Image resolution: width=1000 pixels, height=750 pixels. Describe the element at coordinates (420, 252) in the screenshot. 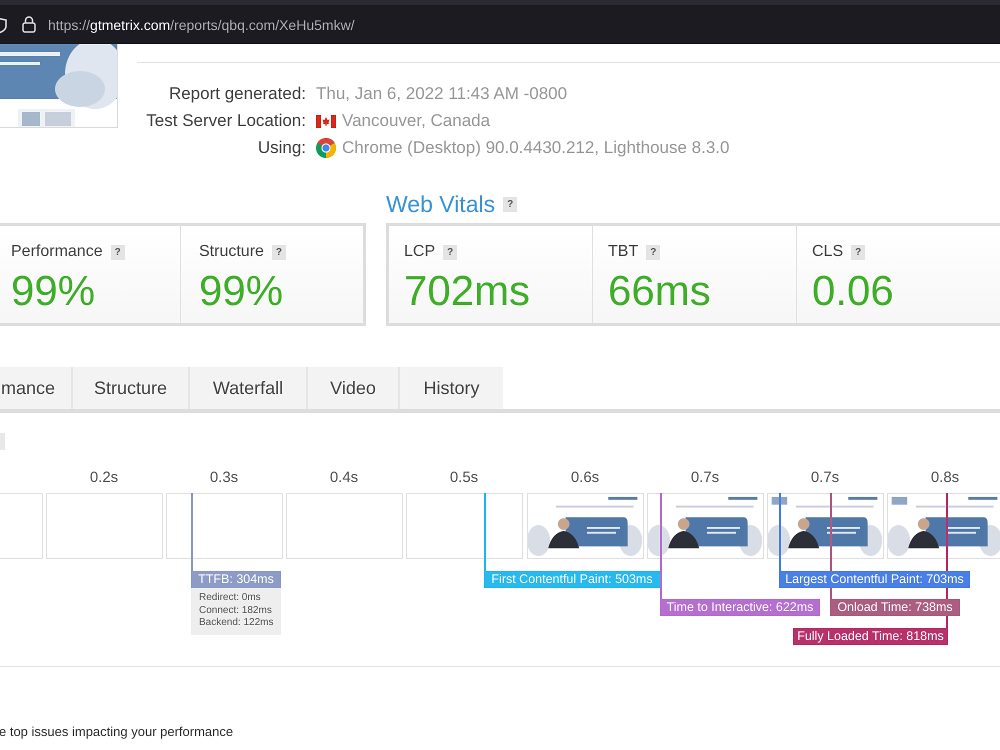

I see `score-label: LCP` at that location.